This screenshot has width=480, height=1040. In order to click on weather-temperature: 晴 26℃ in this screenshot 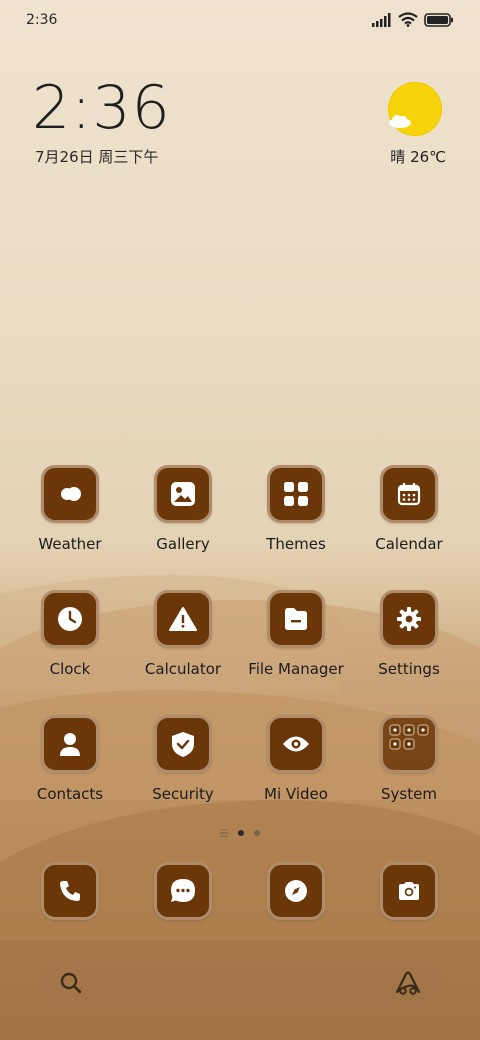, I will do `click(418, 157)`.